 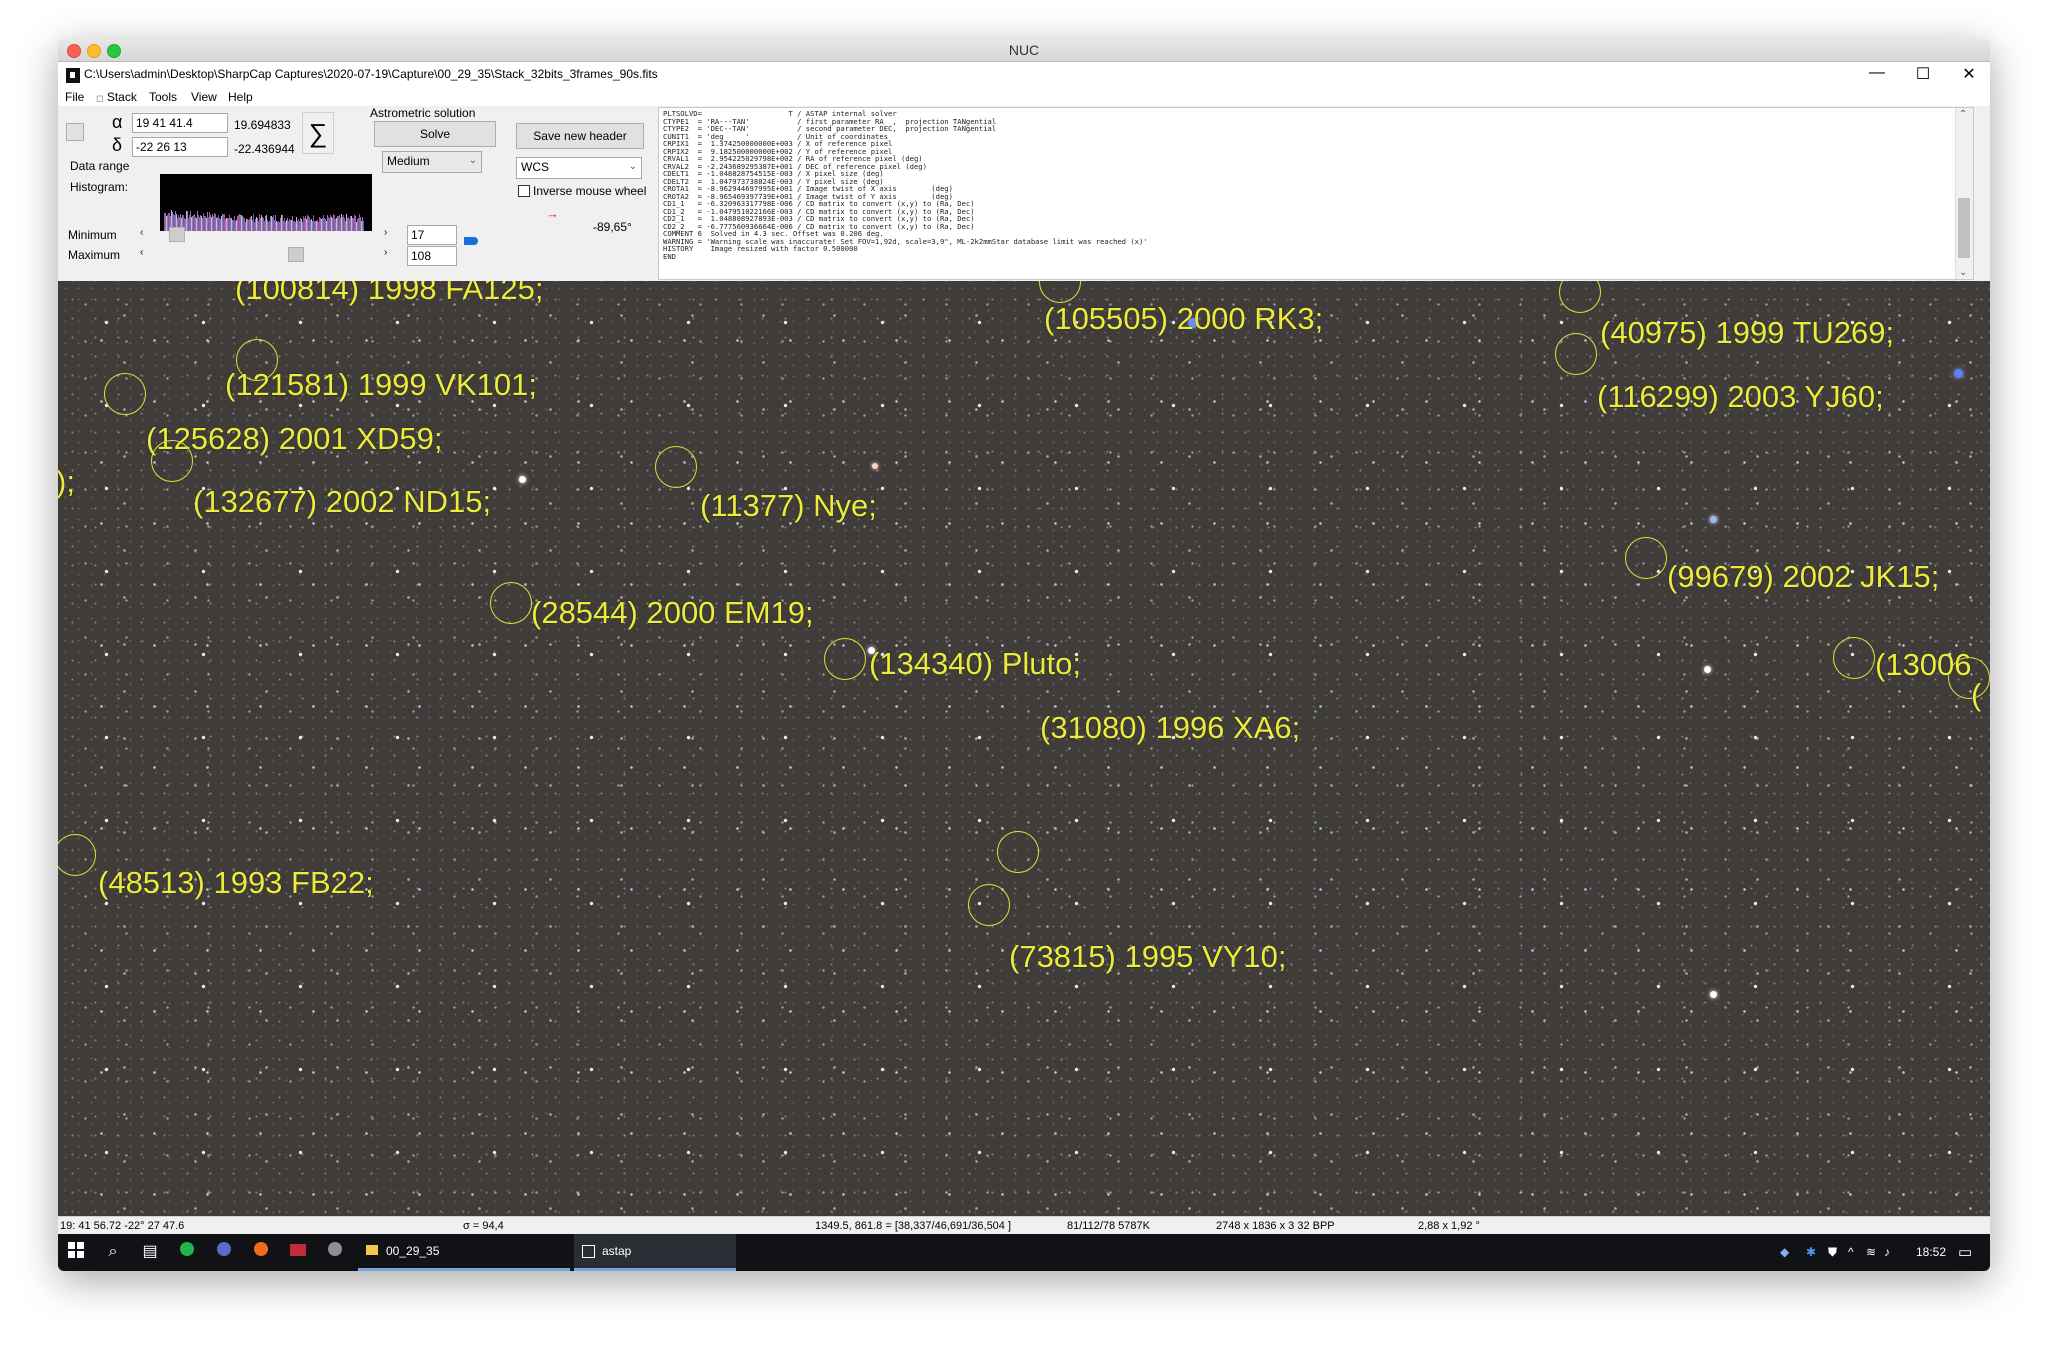 What do you see at coordinates (381, 384) in the screenshot?
I see `asteroid-label: (121581) 1999 VK101;` at bounding box center [381, 384].